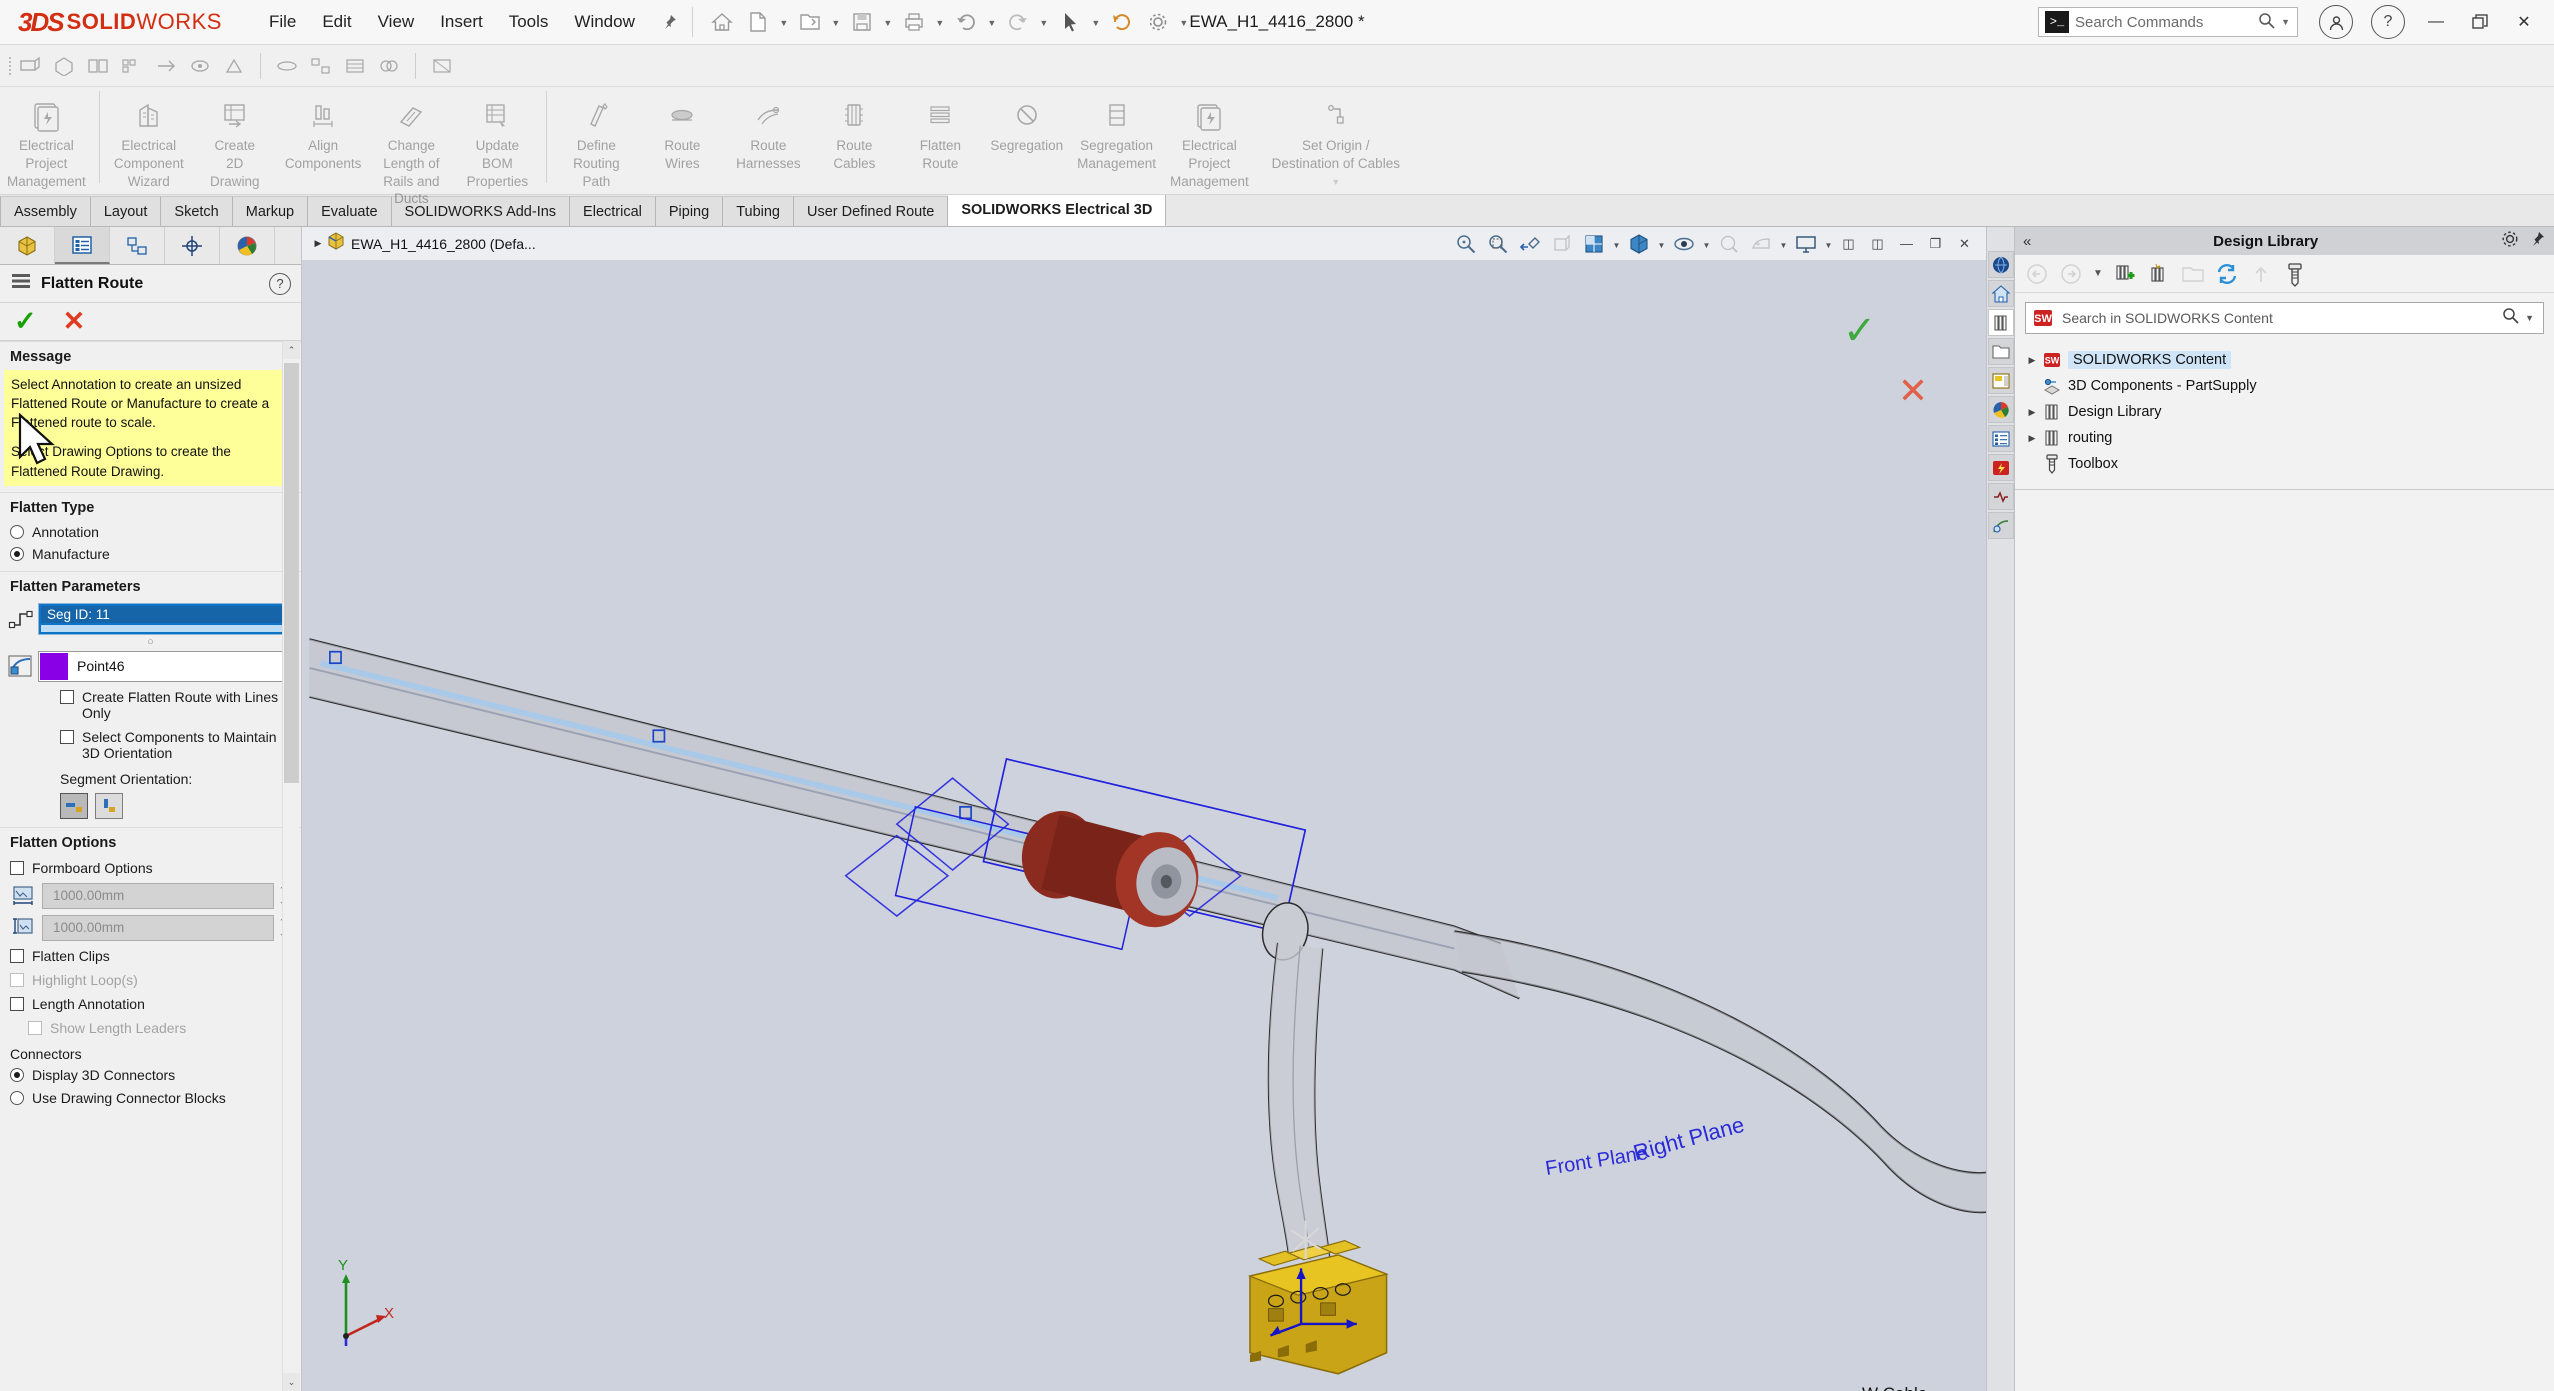  Describe the element at coordinates (758, 211) in the screenshot. I see `tab-tubing: Tubing` at that location.